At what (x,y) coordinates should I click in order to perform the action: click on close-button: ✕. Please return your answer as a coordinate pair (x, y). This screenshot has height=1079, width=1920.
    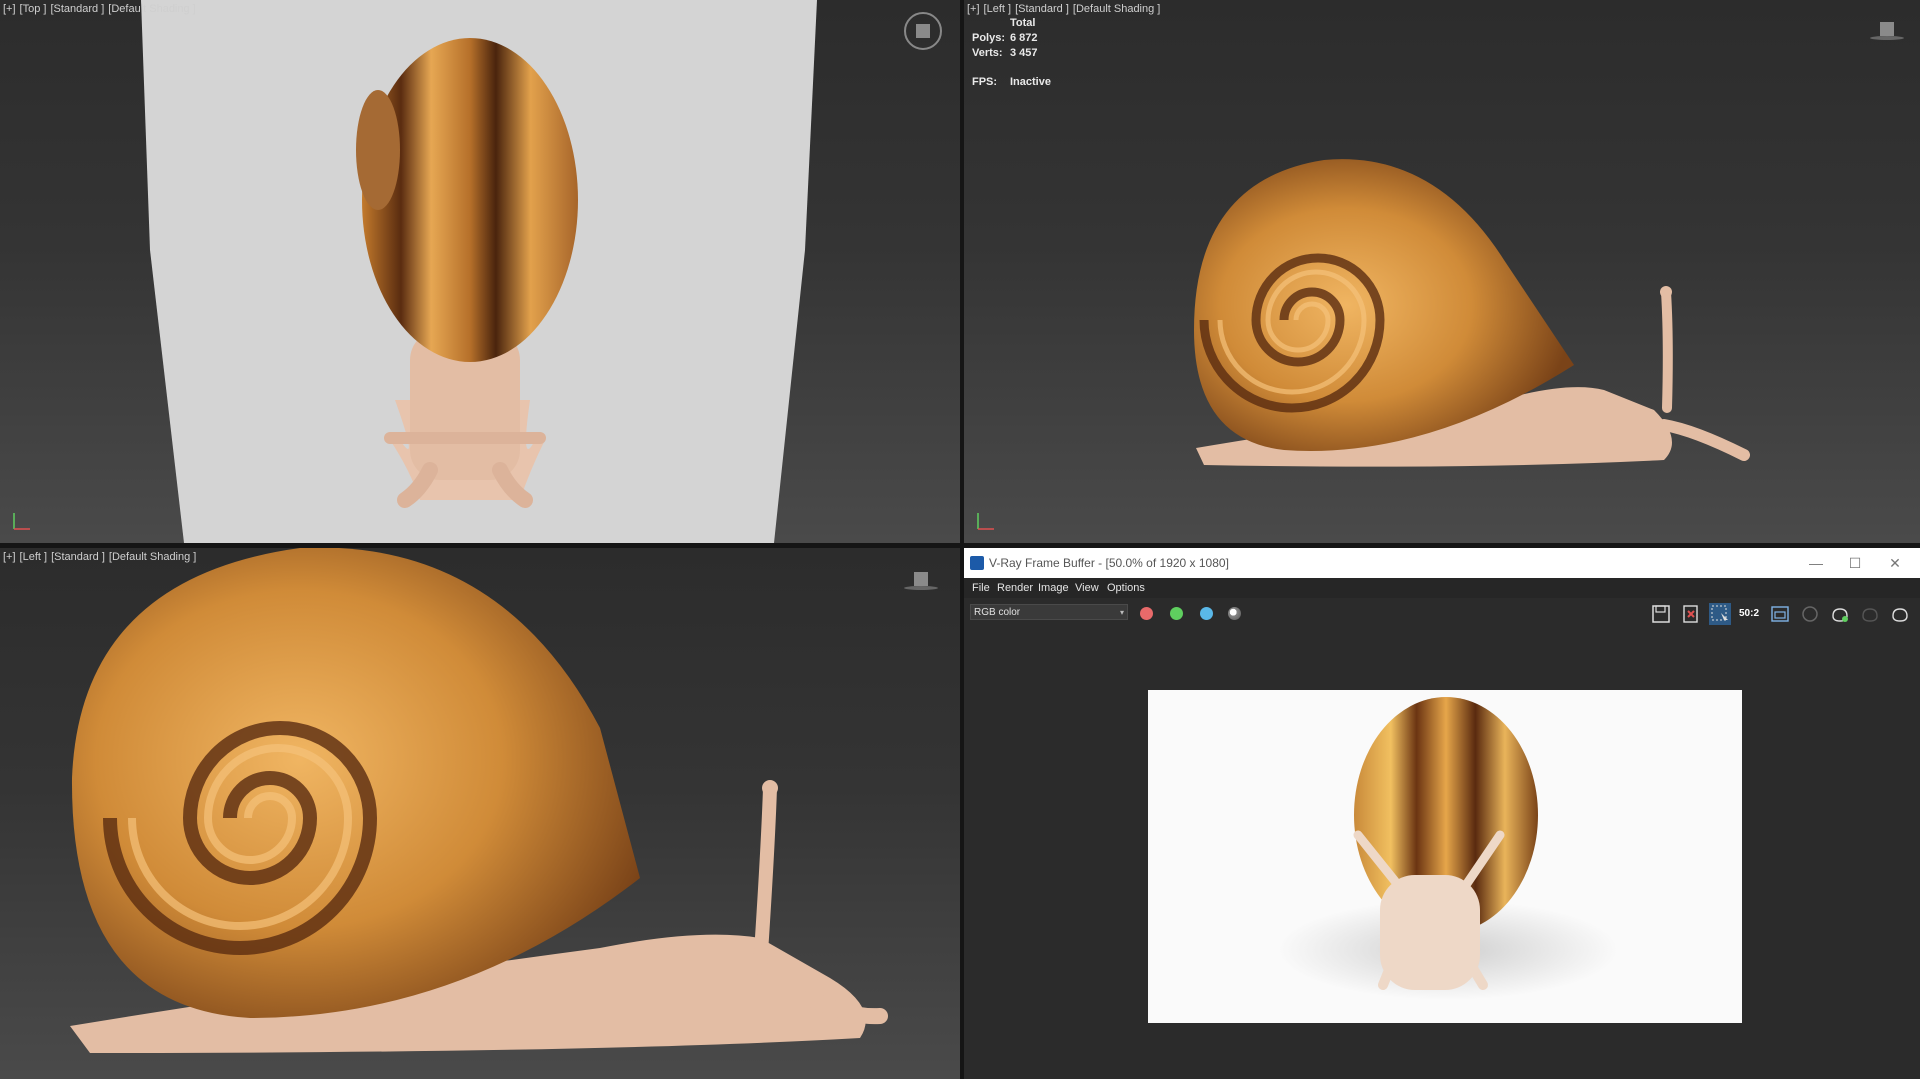
    Looking at the image, I should click on (1895, 563).